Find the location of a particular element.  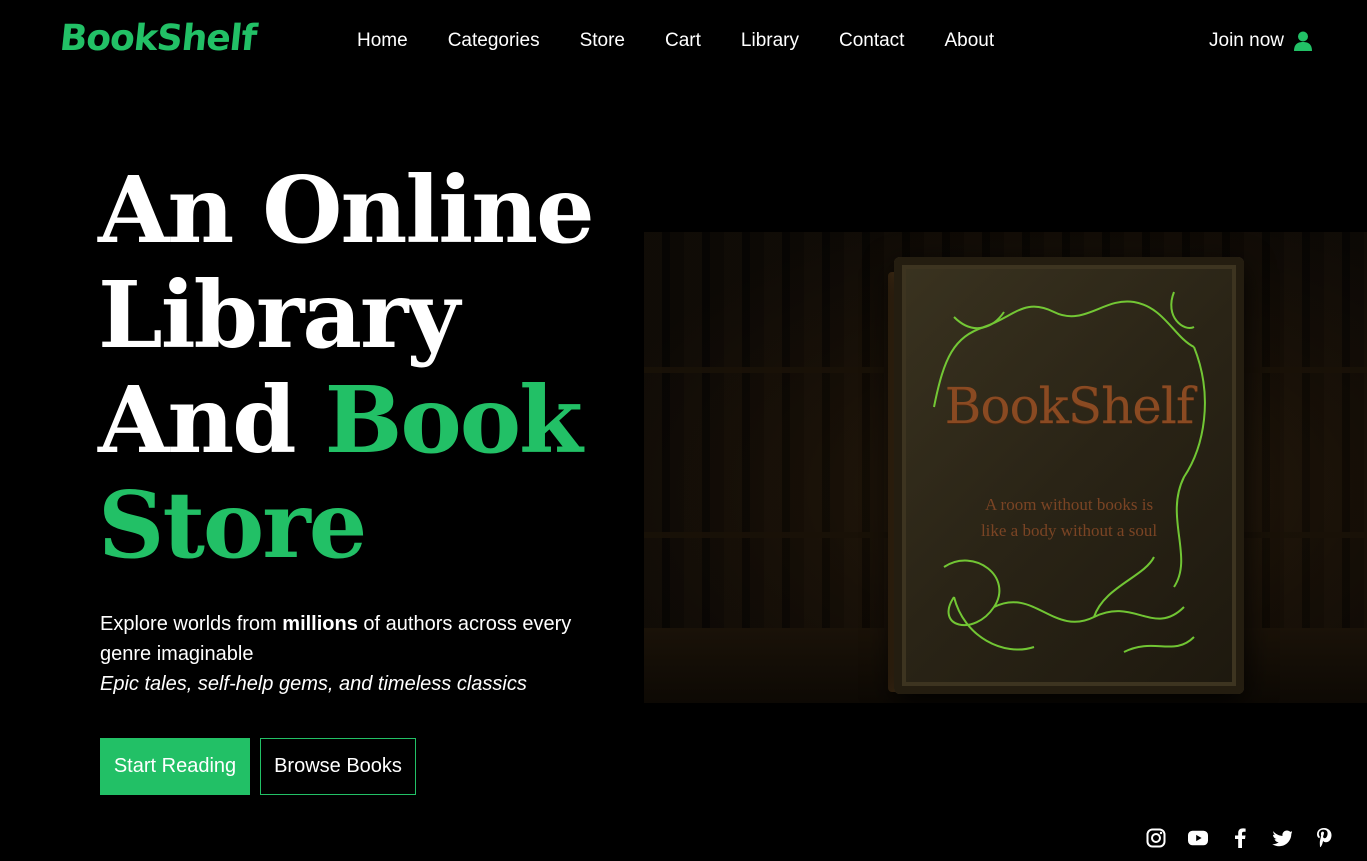

pinterest-icon is located at coordinates (1324, 838).